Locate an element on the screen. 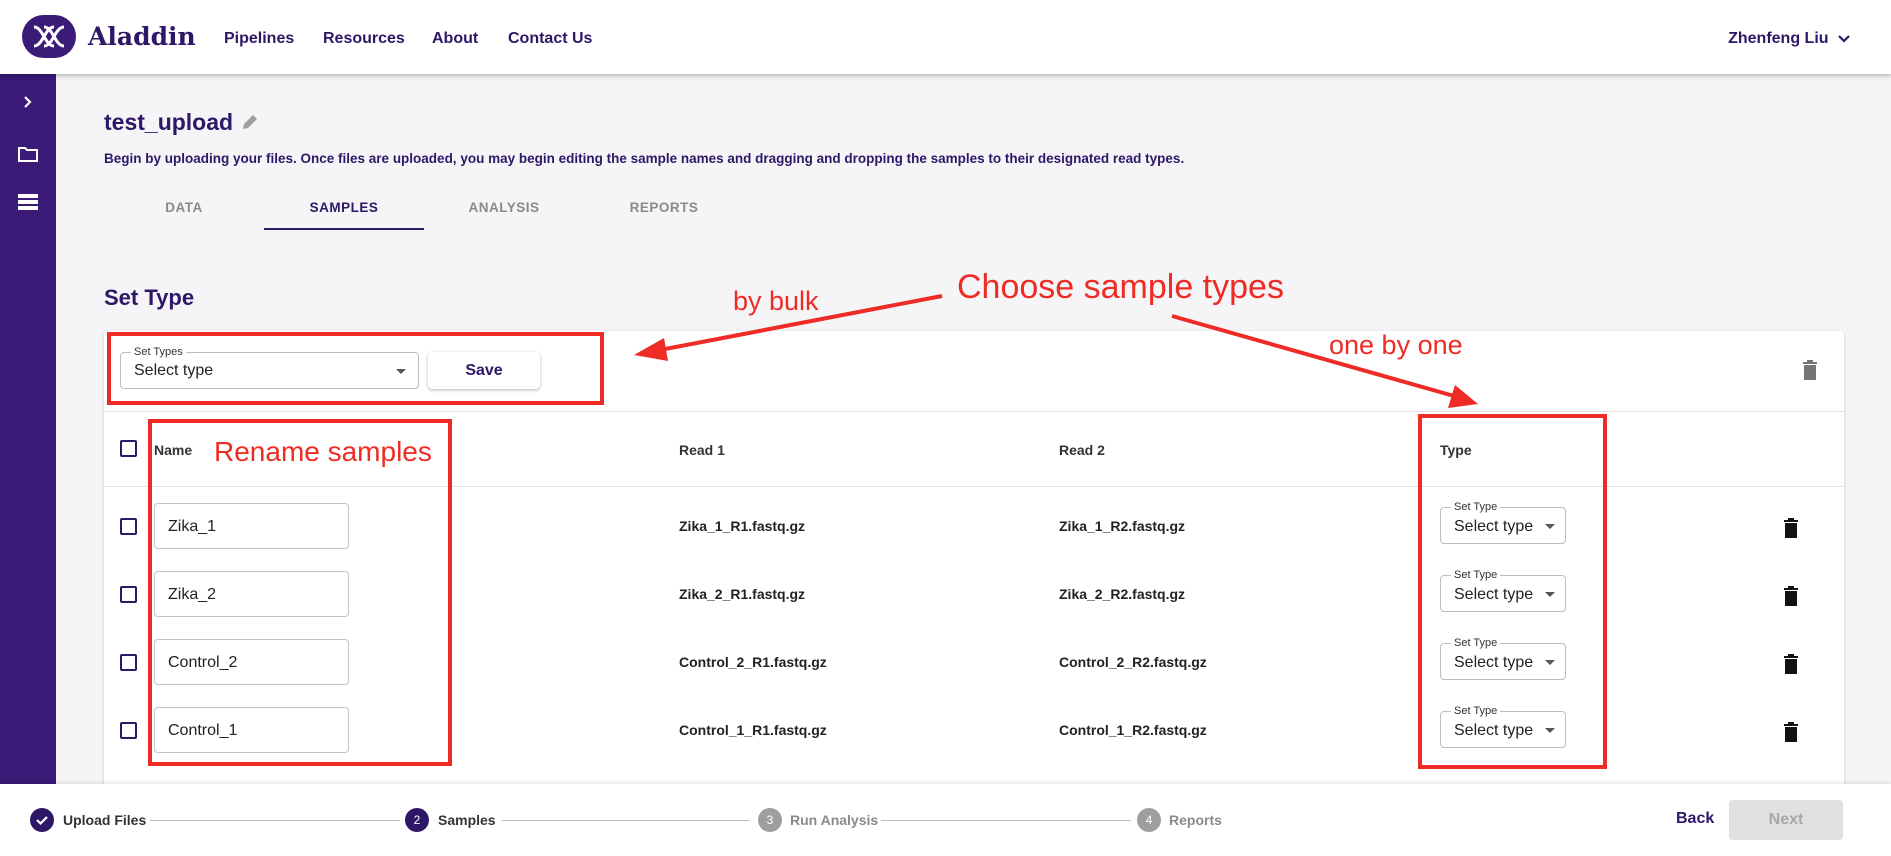  nav-pipelines: Pipelines is located at coordinates (259, 39).